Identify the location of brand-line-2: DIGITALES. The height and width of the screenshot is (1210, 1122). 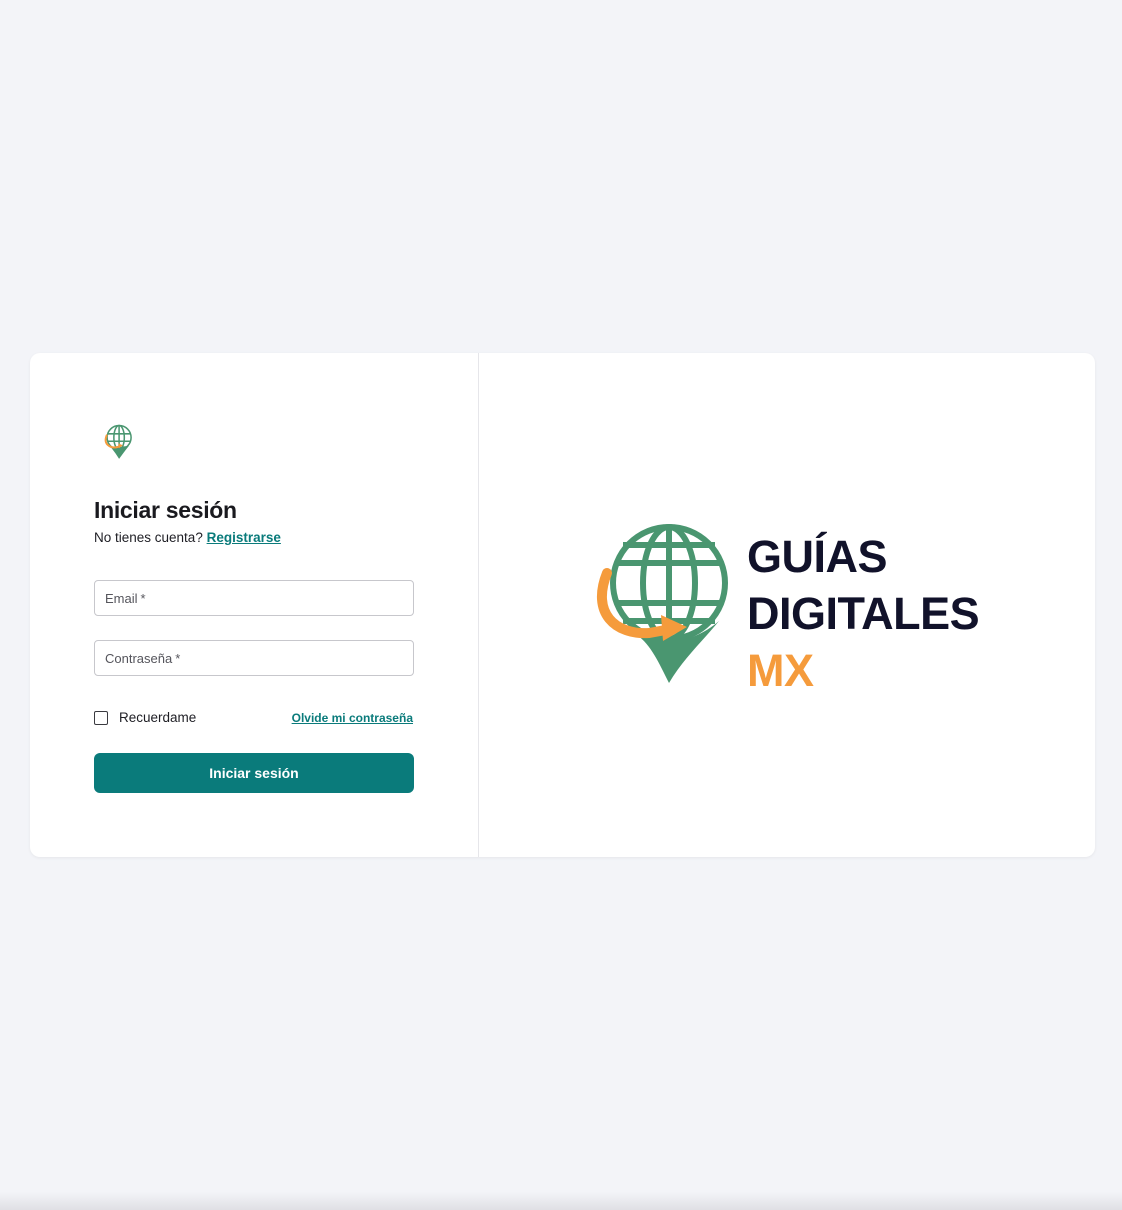
(863, 613).